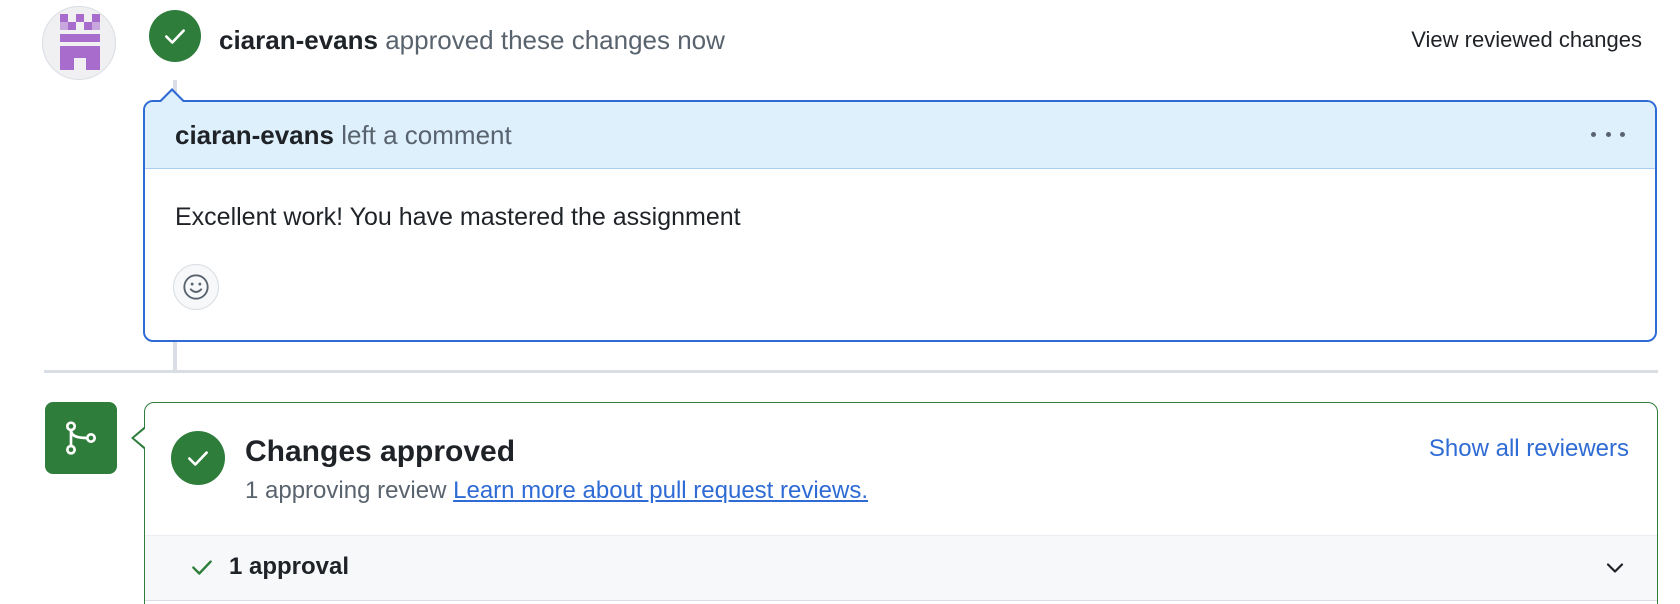 This screenshot has height=604, width=1680. I want to click on approved-badge, so click(175, 36).